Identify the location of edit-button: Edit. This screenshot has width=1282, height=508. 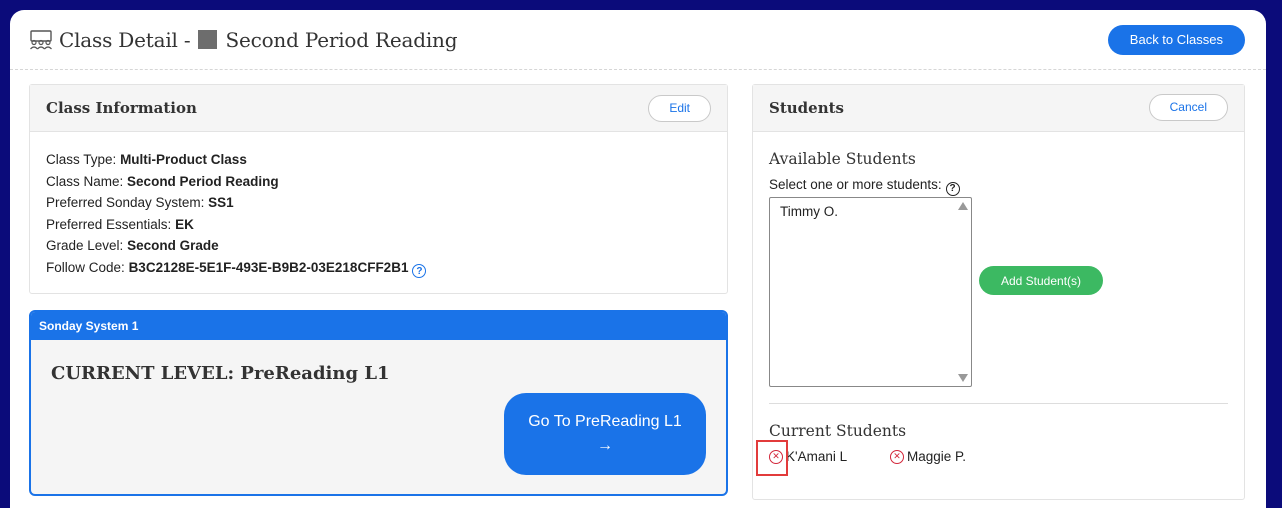
(679, 108).